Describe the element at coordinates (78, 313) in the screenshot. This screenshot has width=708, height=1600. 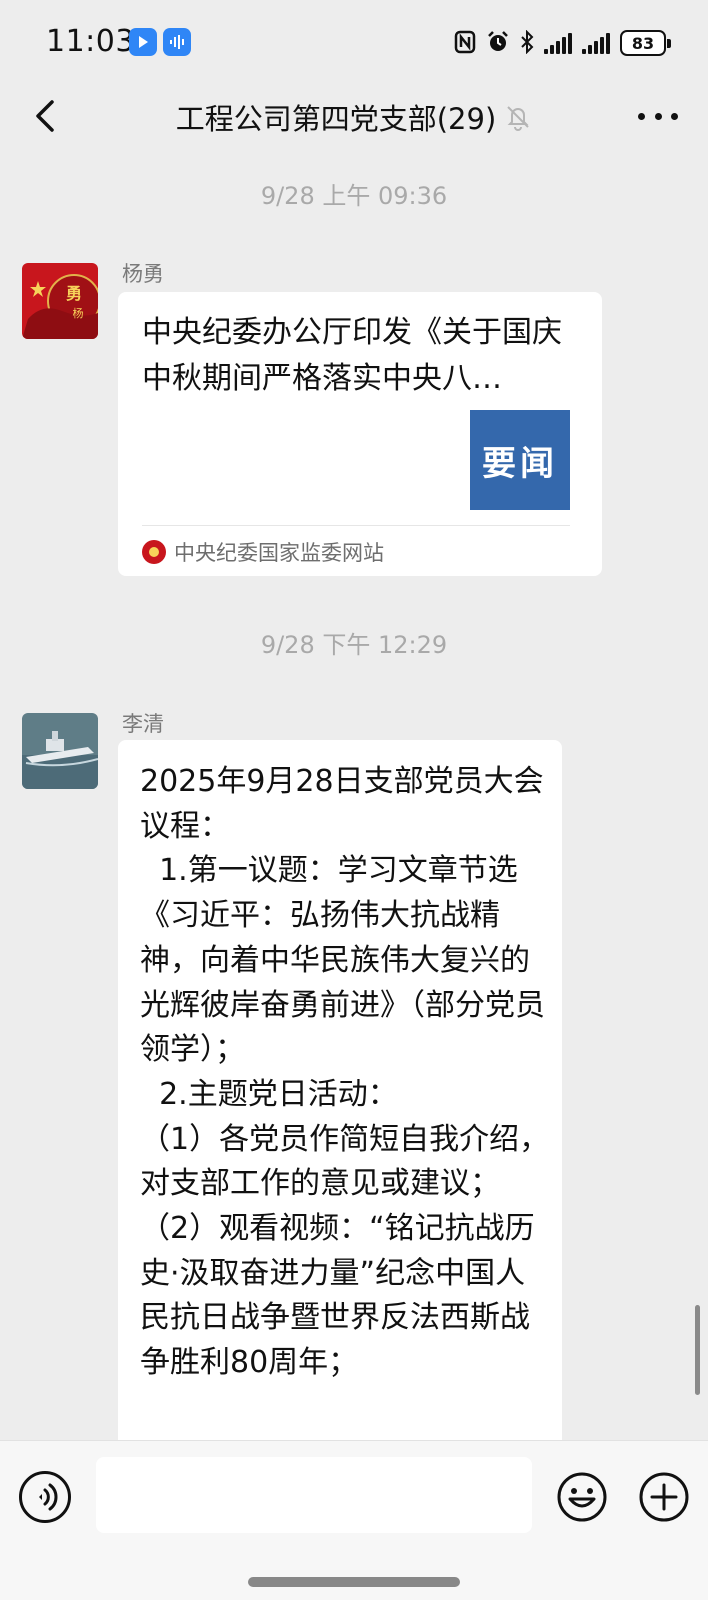
I see `svg-text: 杨` at that location.